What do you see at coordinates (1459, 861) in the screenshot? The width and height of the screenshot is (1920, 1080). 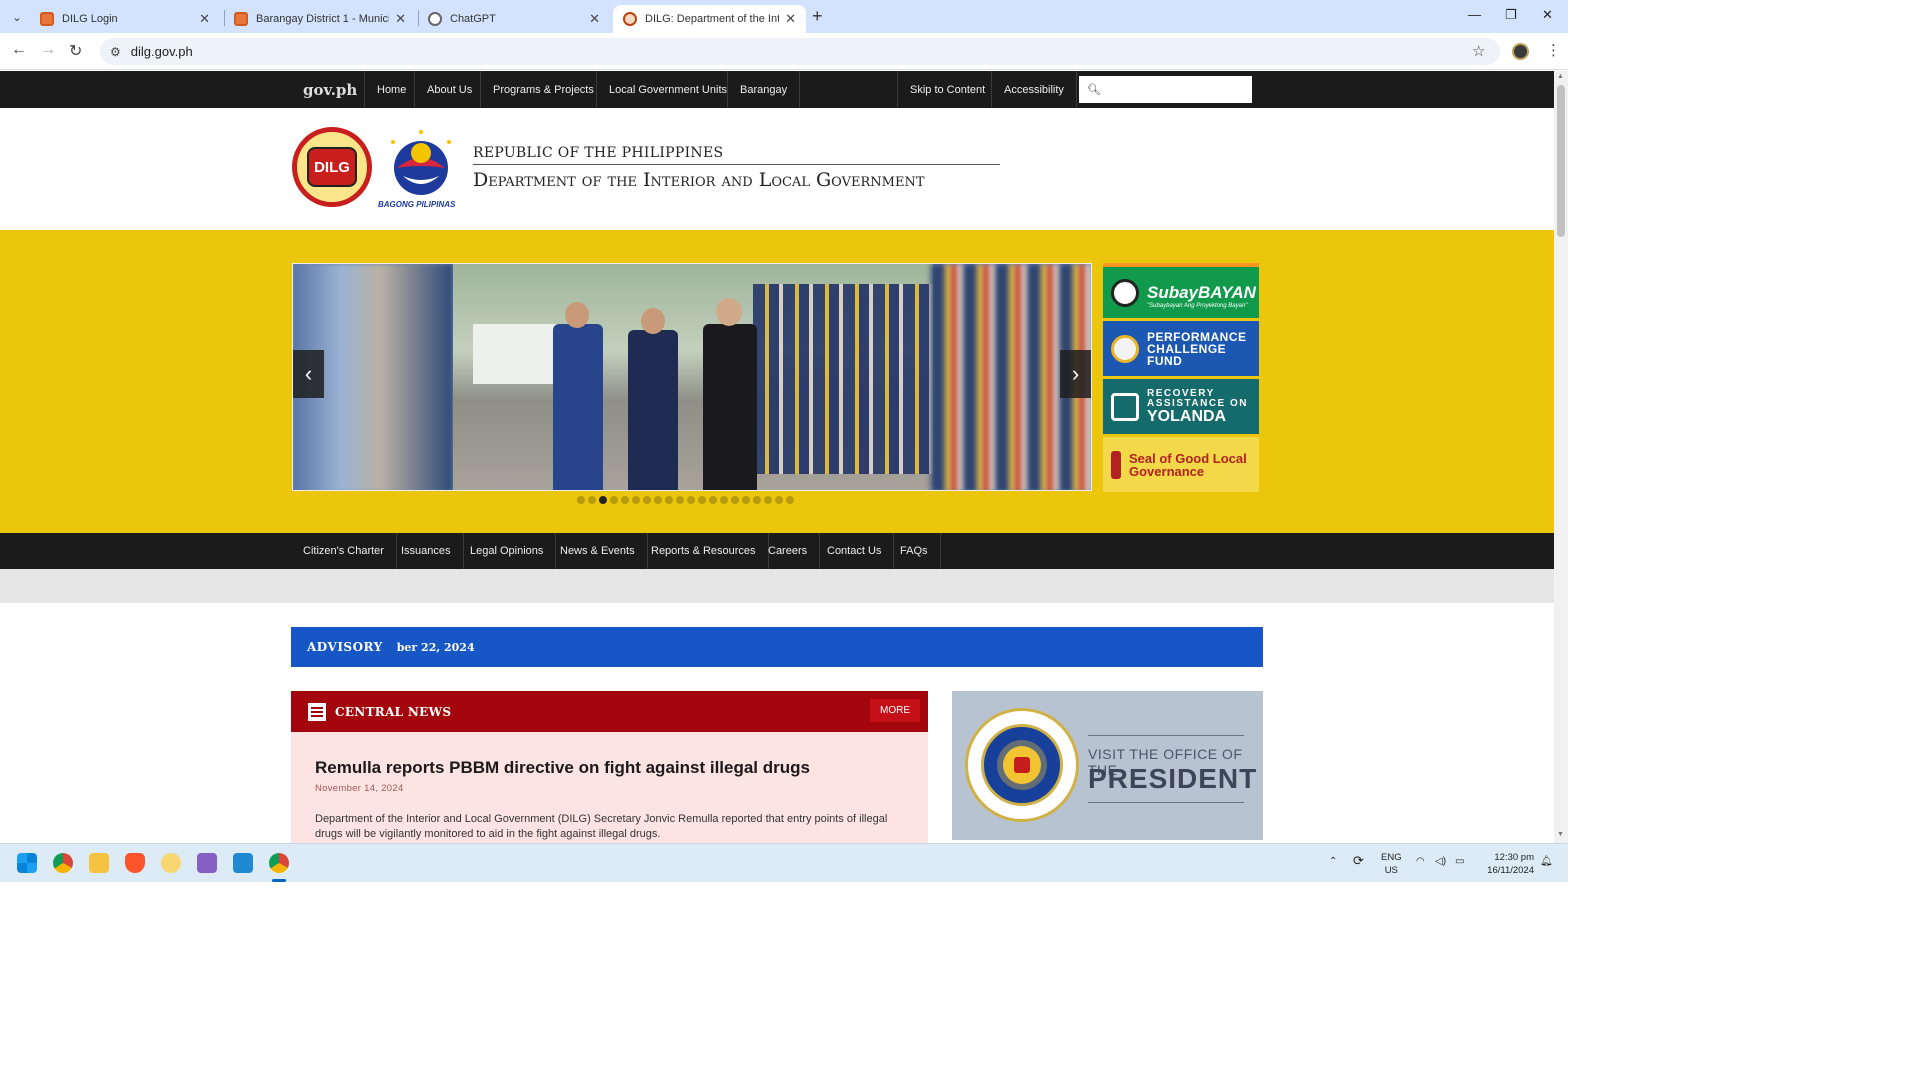 I see `battery-icon: ▭` at bounding box center [1459, 861].